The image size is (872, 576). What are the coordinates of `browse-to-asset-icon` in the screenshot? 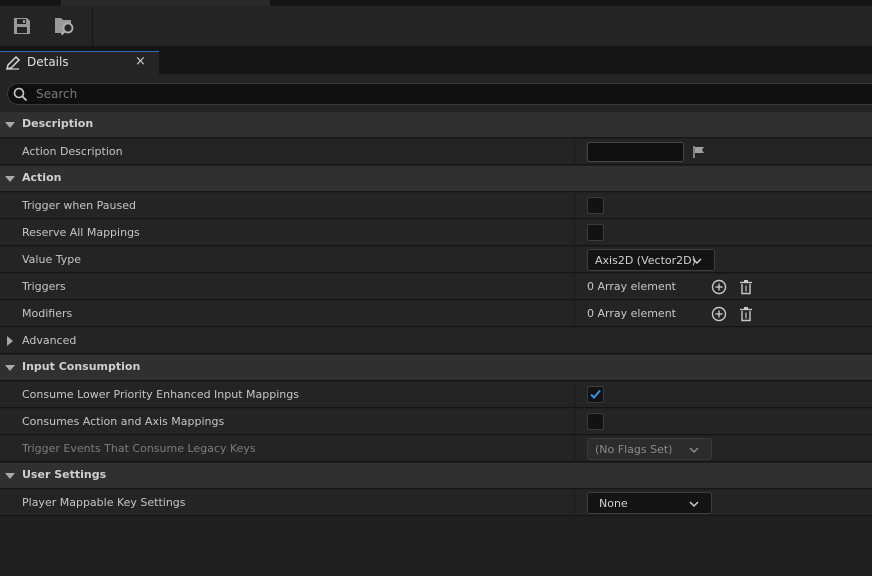 It's located at (64, 27).